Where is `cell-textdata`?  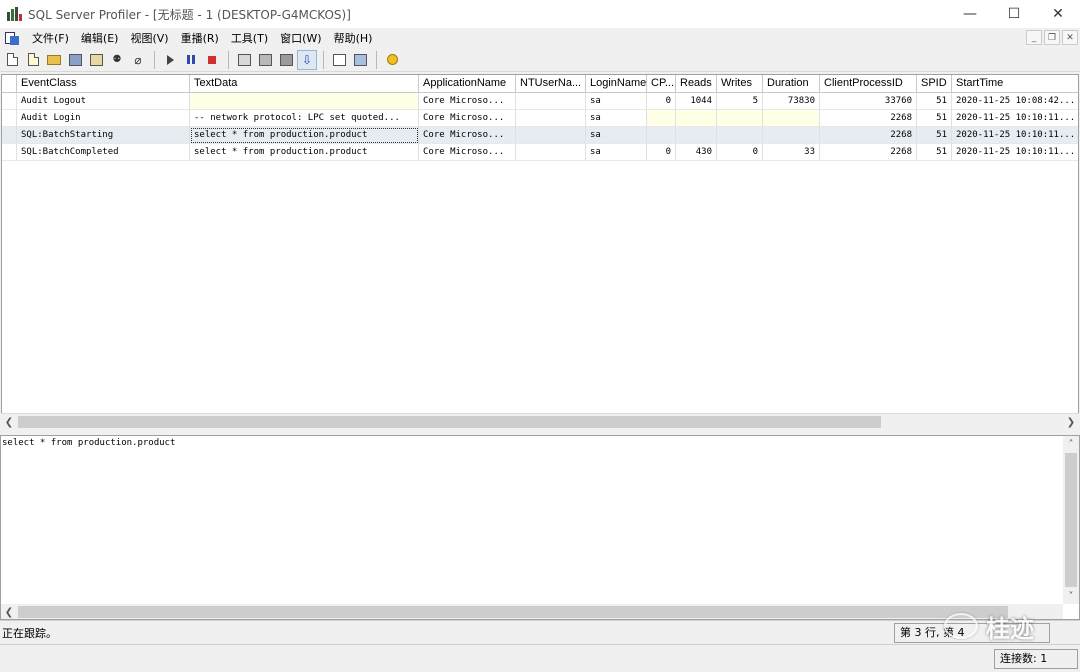 cell-textdata is located at coordinates (304, 101).